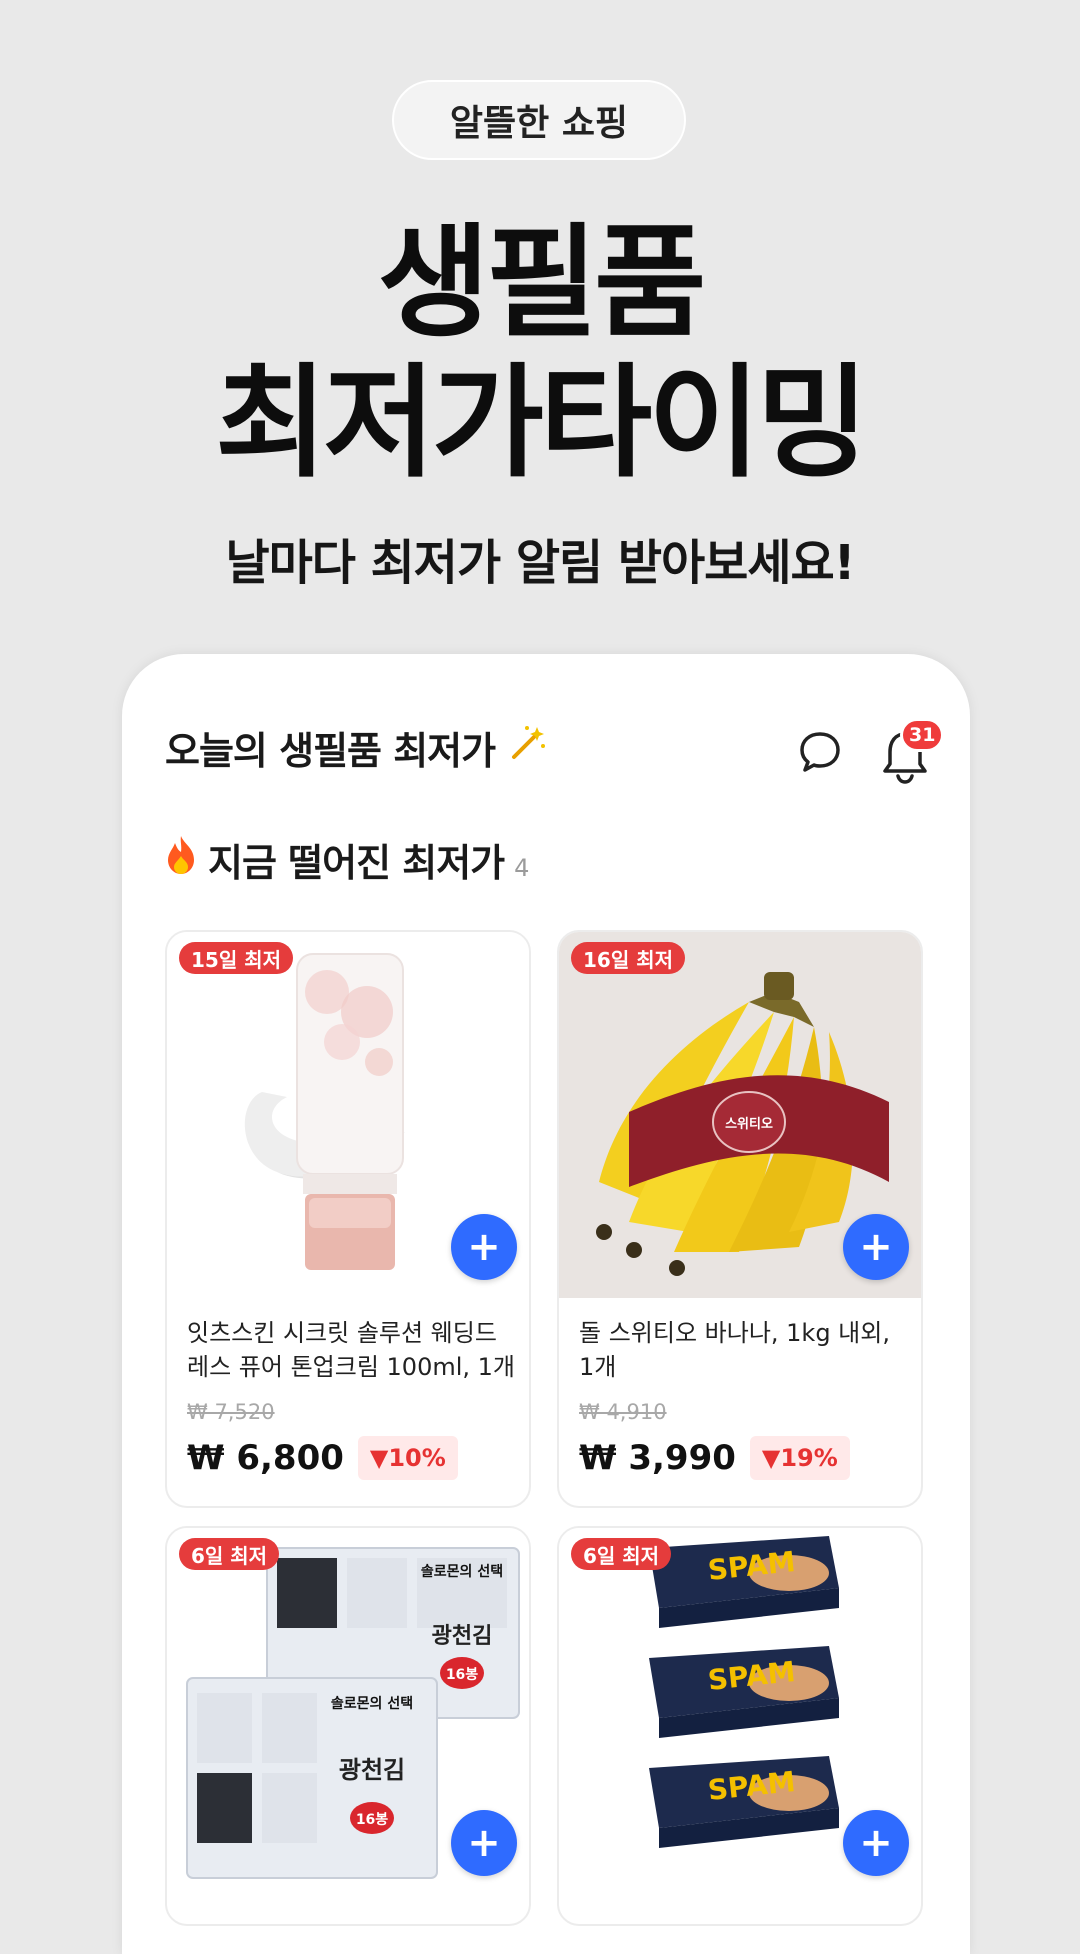  I want to click on section-count: 4, so click(521, 868).